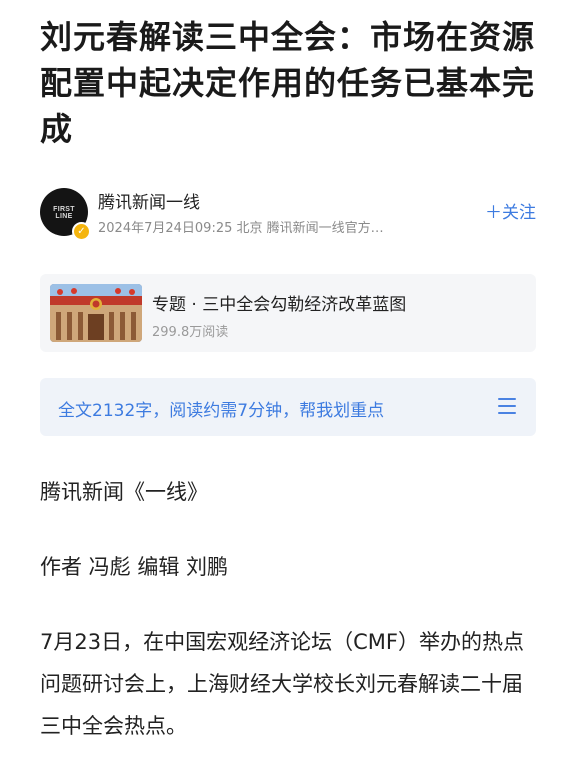 The image size is (576, 758). I want to click on follow-button: ＋关注, so click(510, 210).